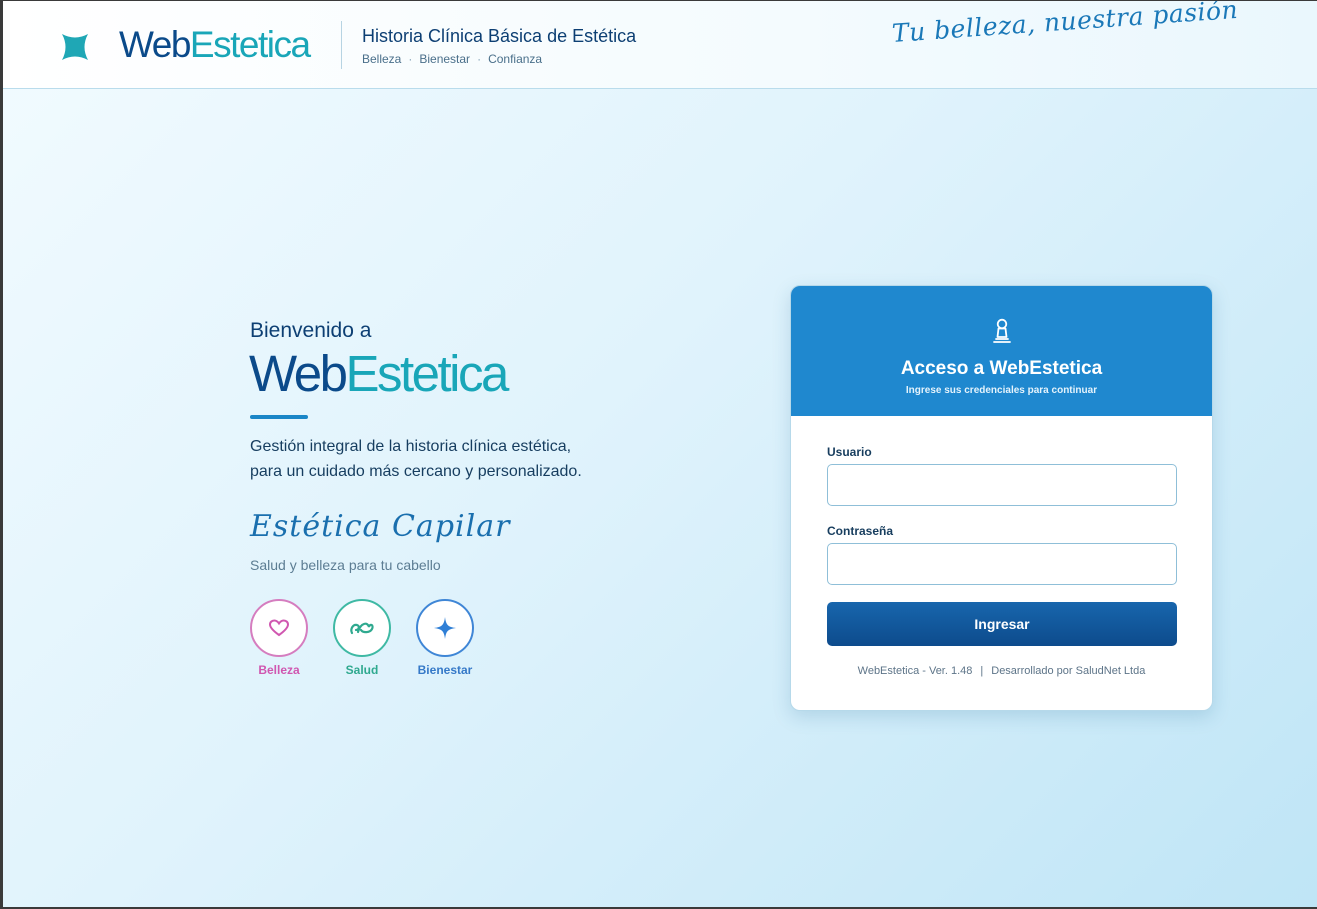 The image size is (1317, 909). Describe the element at coordinates (380, 526) in the screenshot. I see `capilar-title: Estética Capilar` at that location.